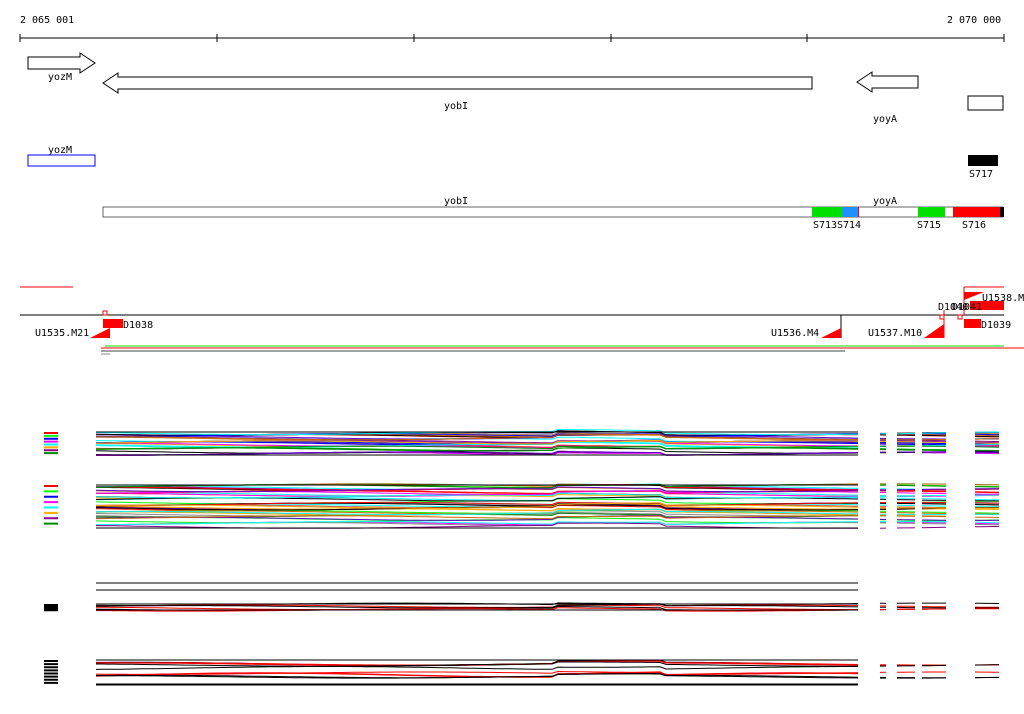 The height and width of the screenshot is (714, 1024). Describe the element at coordinates (976, 212) in the screenshot. I see `segment-s716-box` at that location.